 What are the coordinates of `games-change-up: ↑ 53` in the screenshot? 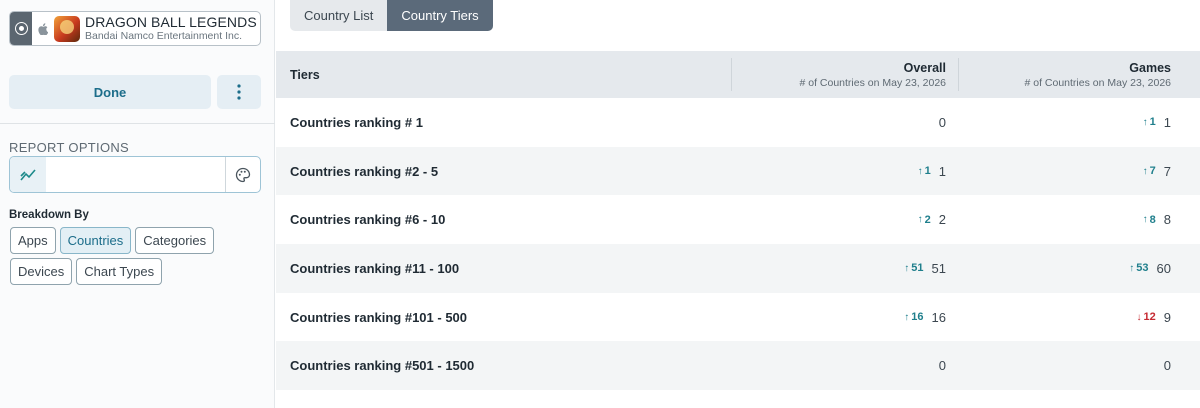 It's located at (1138, 268).